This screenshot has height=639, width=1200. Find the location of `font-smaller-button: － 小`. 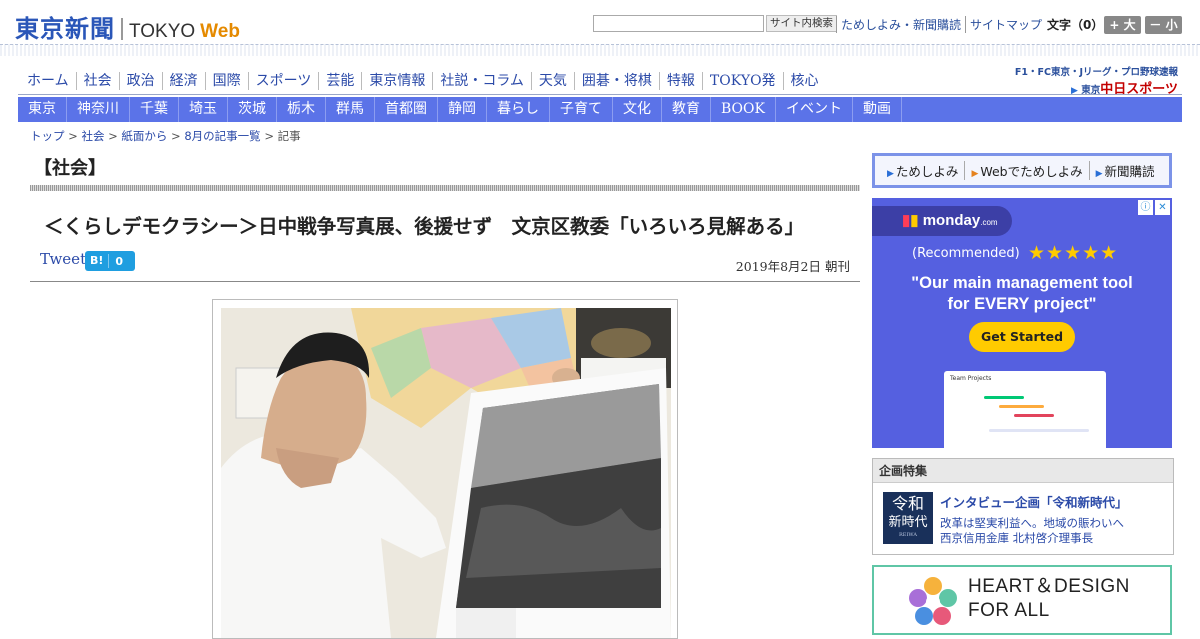

font-smaller-button: － 小 is located at coordinates (1163, 25).